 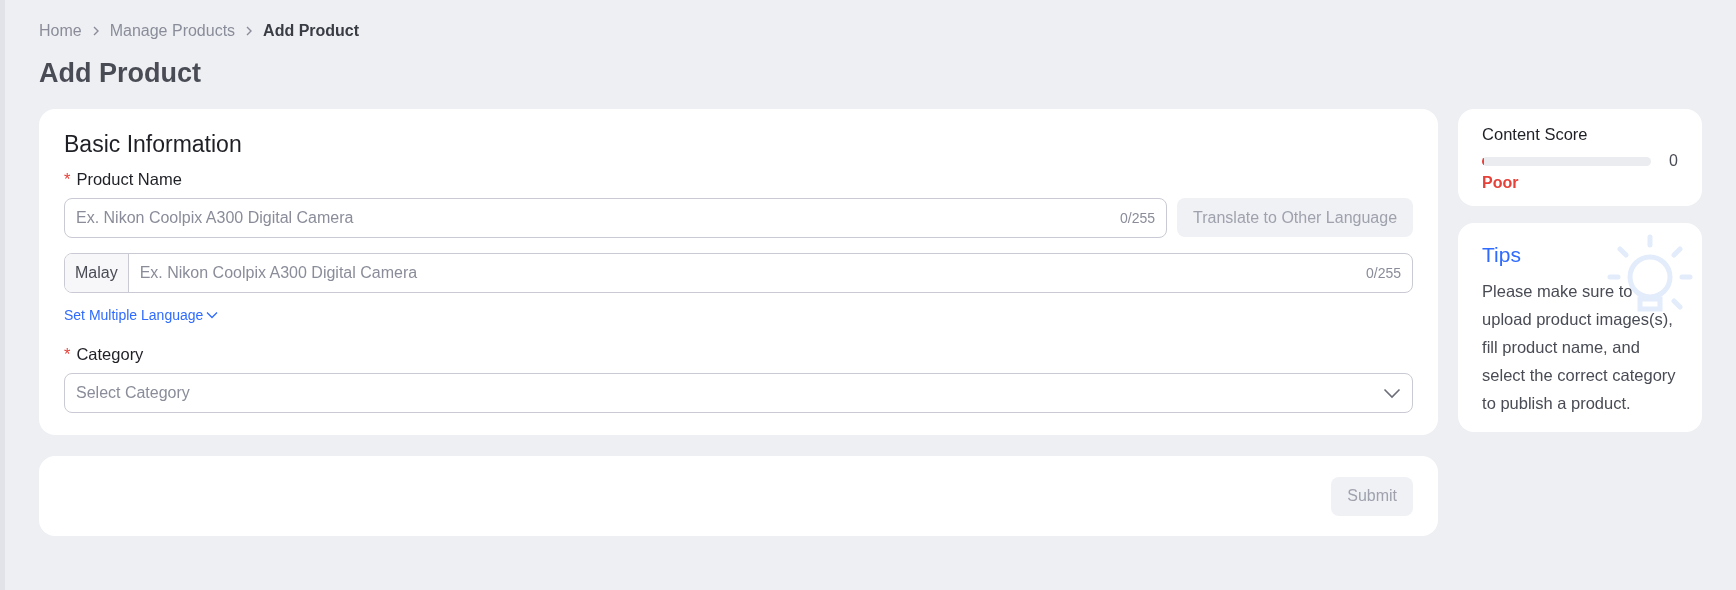 I want to click on field-label: Product Name, so click(x=129, y=179).